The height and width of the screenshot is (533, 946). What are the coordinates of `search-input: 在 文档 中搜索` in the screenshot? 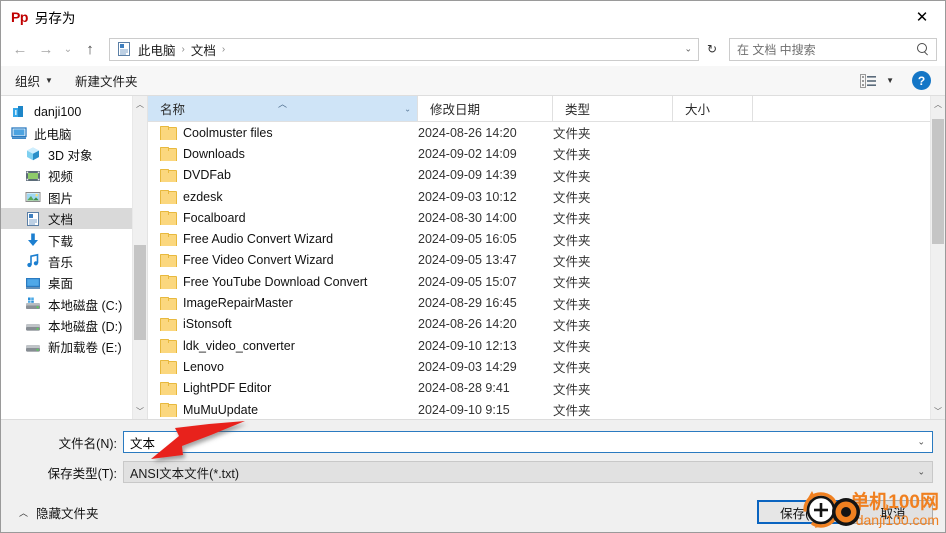 It's located at (827, 49).